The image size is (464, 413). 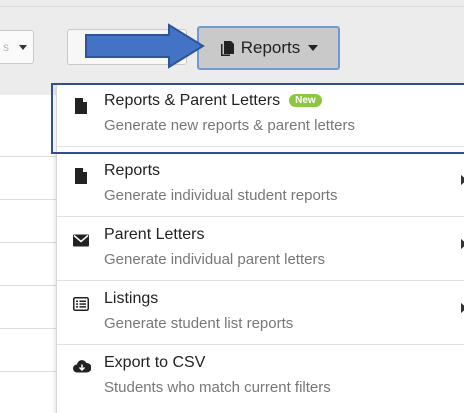 I want to click on menu-item-description: Students who match current filters, so click(x=217, y=387).